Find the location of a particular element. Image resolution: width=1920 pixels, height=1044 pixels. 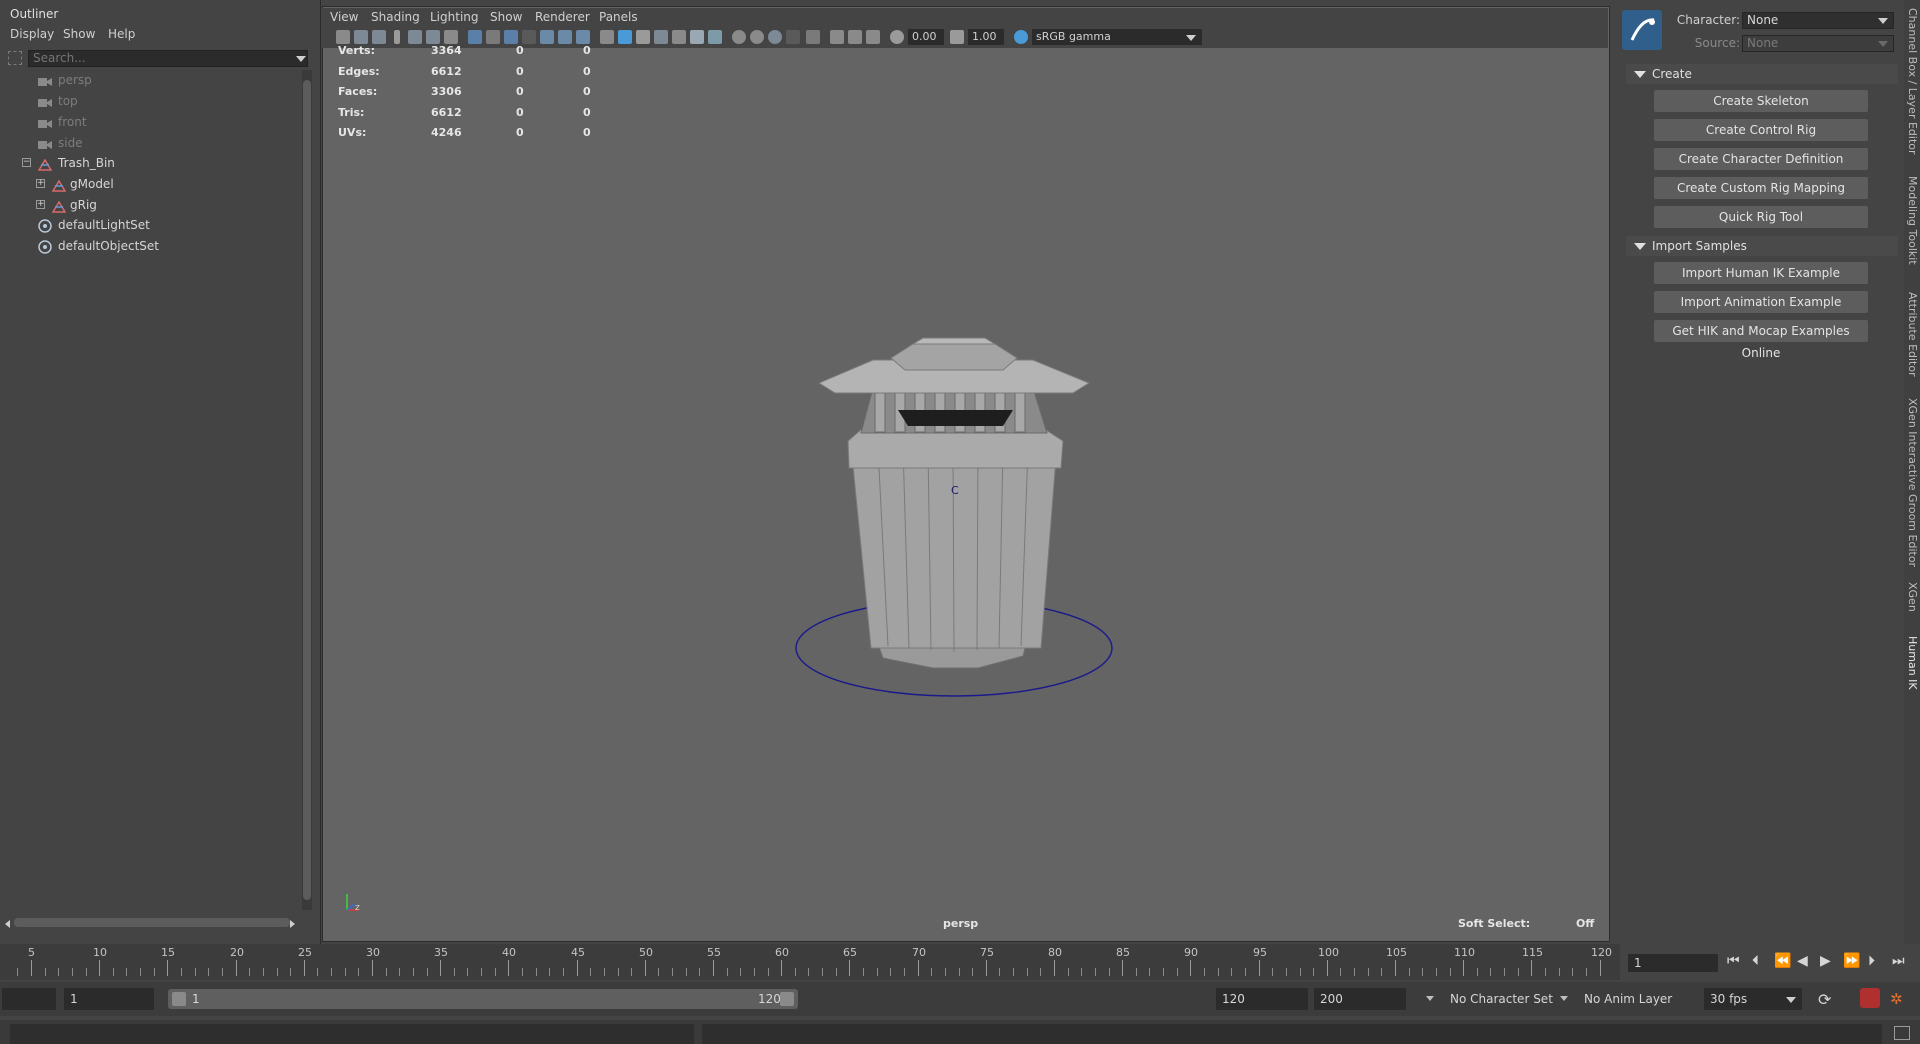

step-forward-key-icon: ⏩ is located at coordinates (1851, 961).